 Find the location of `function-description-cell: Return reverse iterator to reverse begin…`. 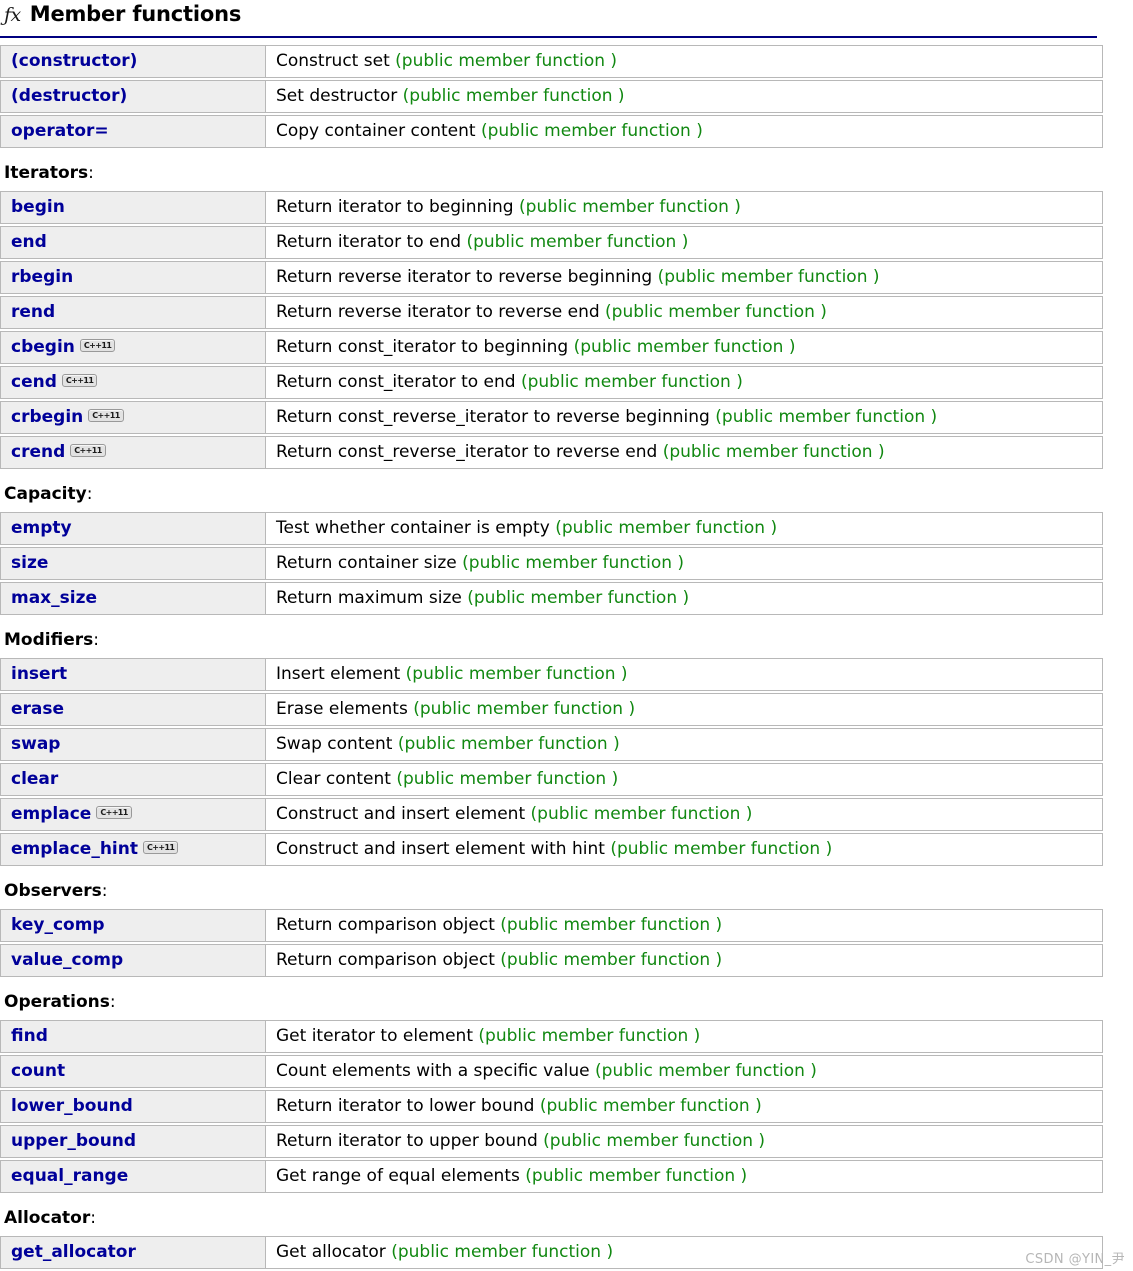

function-description-cell: Return reverse iterator to reverse begin… is located at coordinates (684, 277).